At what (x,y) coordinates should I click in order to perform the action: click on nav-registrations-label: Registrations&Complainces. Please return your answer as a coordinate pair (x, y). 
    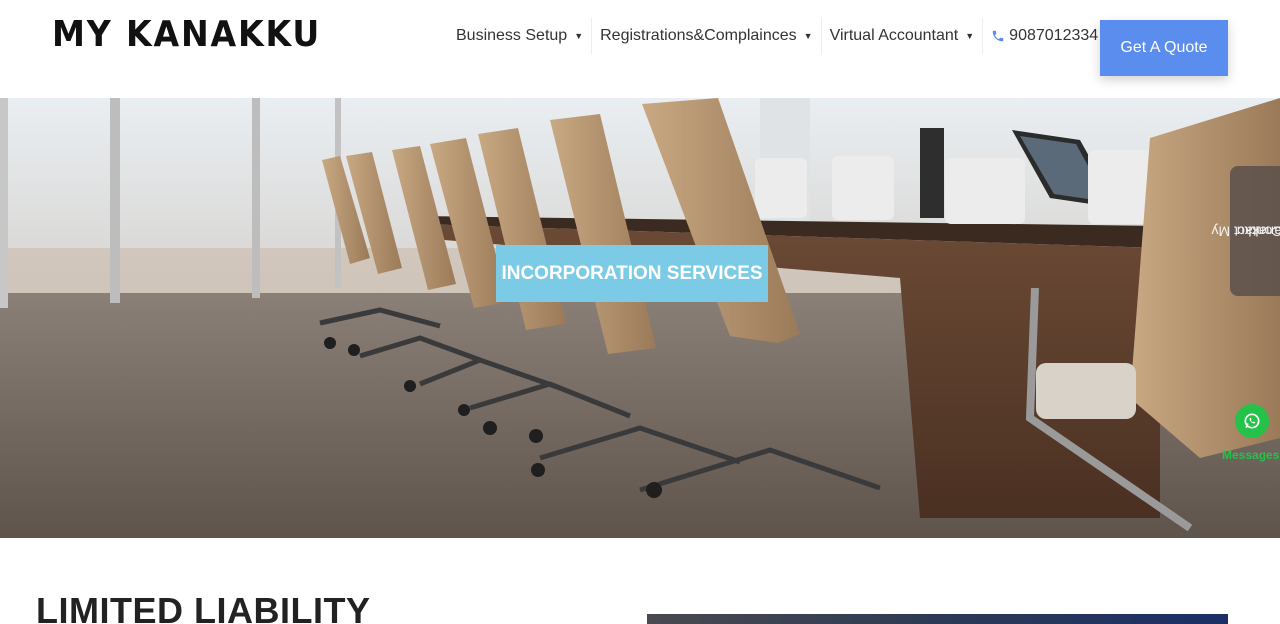
    Looking at the image, I should click on (698, 35).